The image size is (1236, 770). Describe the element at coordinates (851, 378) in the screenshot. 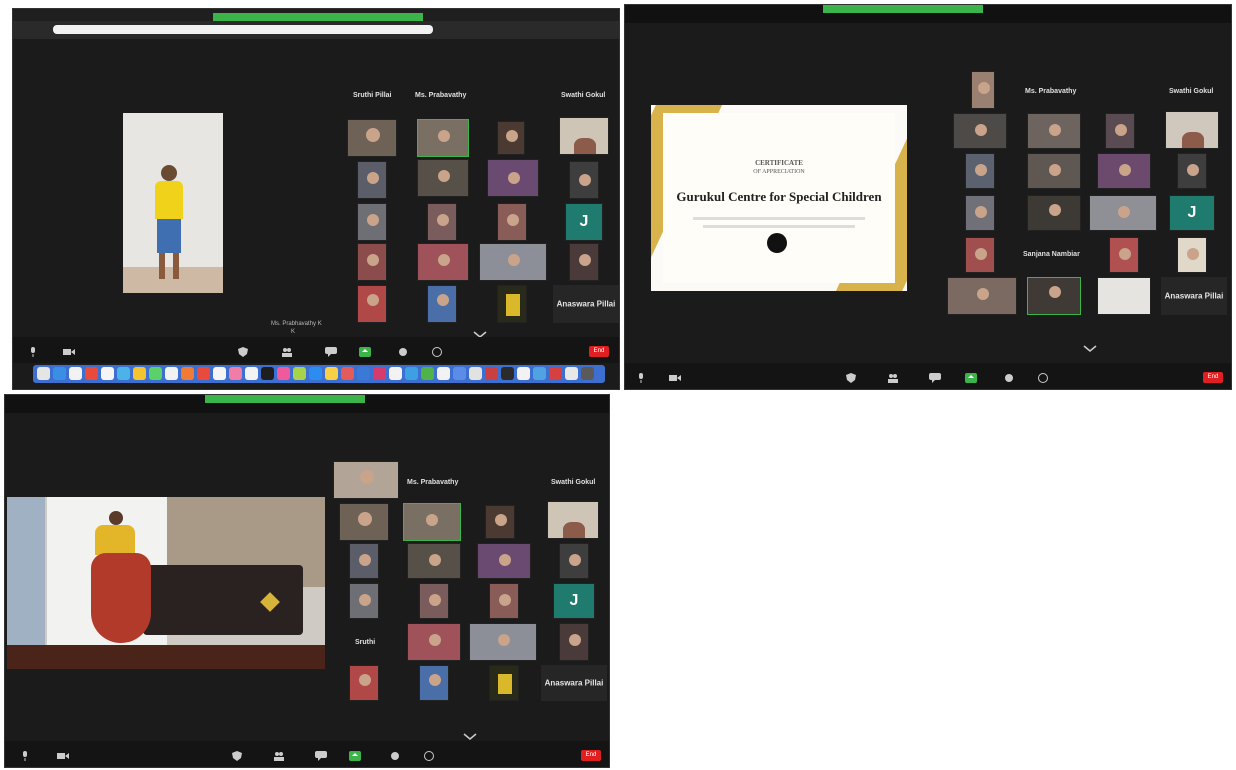

I see `security-icon` at that location.